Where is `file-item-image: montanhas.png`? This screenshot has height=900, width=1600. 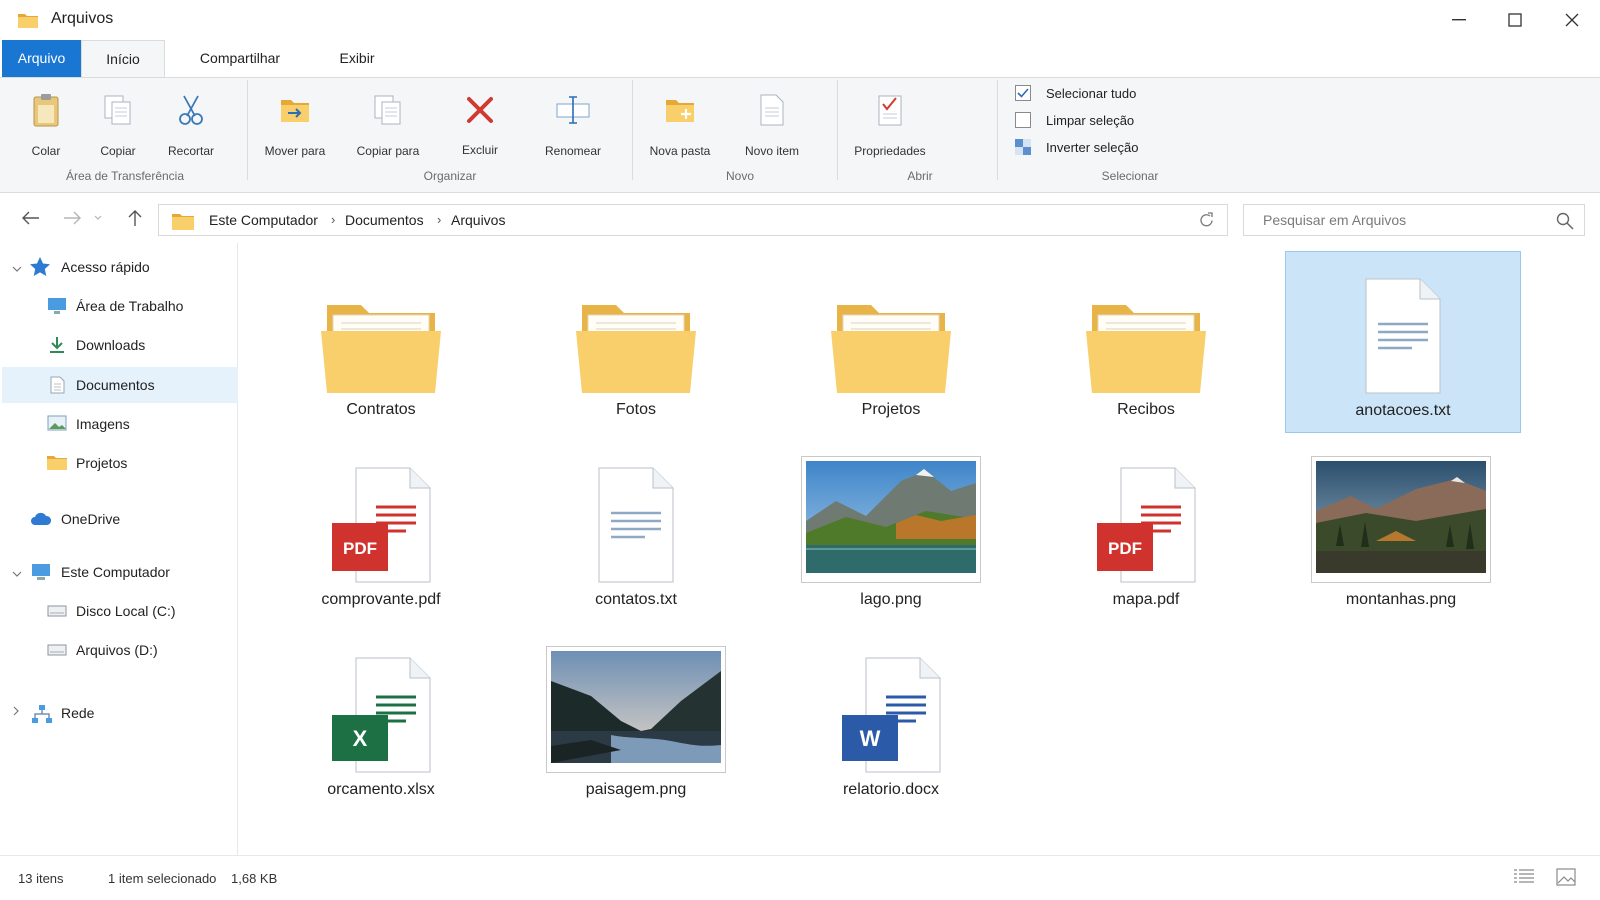 file-item-image: montanhas.png is located at coordinates (1401, 532).